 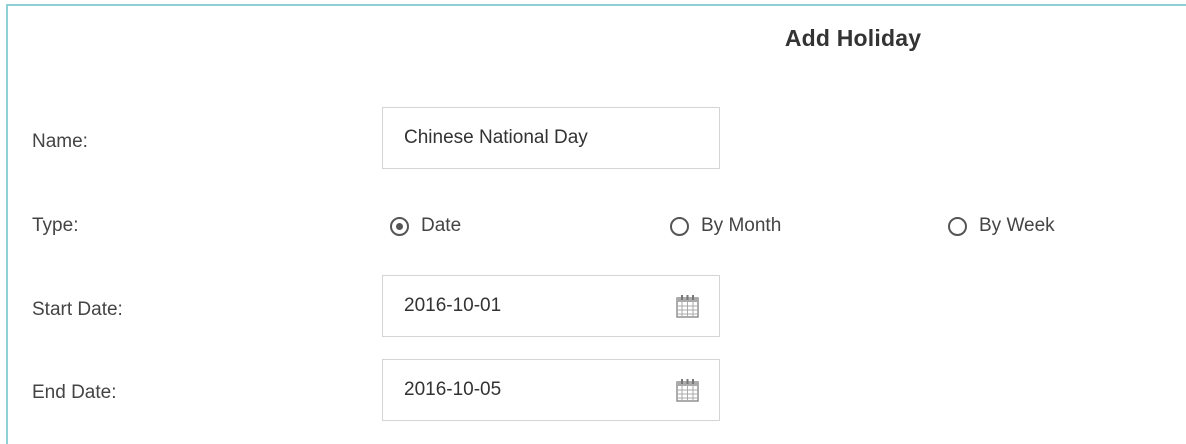 I want to click on dialog-title: Add Holiday, so click(x=853, y=38).